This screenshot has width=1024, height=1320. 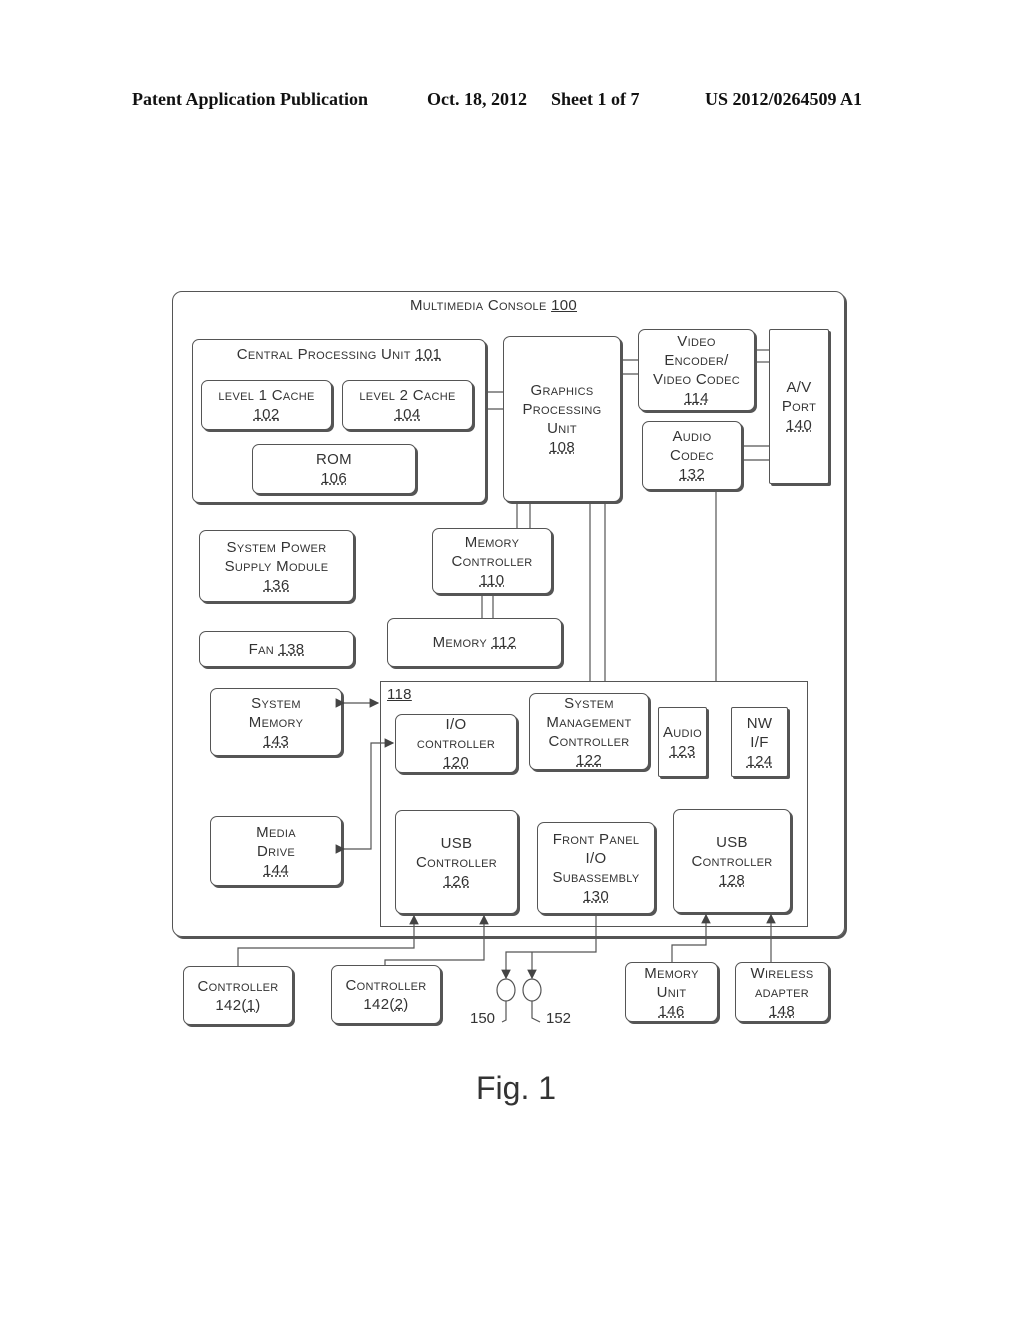 I want to click on publication-label: Patent Application Publication, so click(x=250, y=99).